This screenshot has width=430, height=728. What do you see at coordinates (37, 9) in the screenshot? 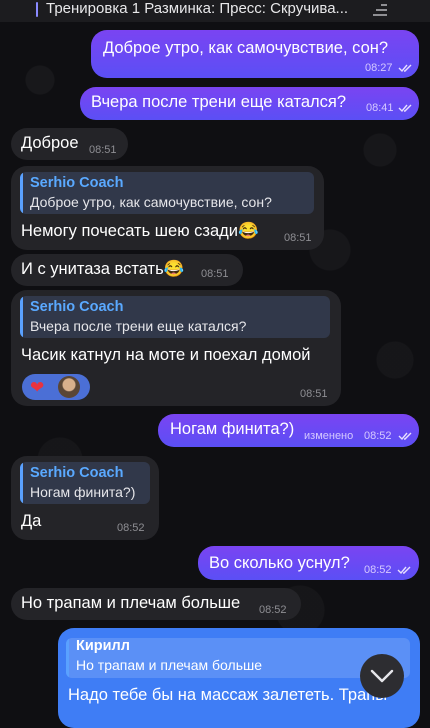
I see `pinned-indicator` at bounding box center [37, 9].